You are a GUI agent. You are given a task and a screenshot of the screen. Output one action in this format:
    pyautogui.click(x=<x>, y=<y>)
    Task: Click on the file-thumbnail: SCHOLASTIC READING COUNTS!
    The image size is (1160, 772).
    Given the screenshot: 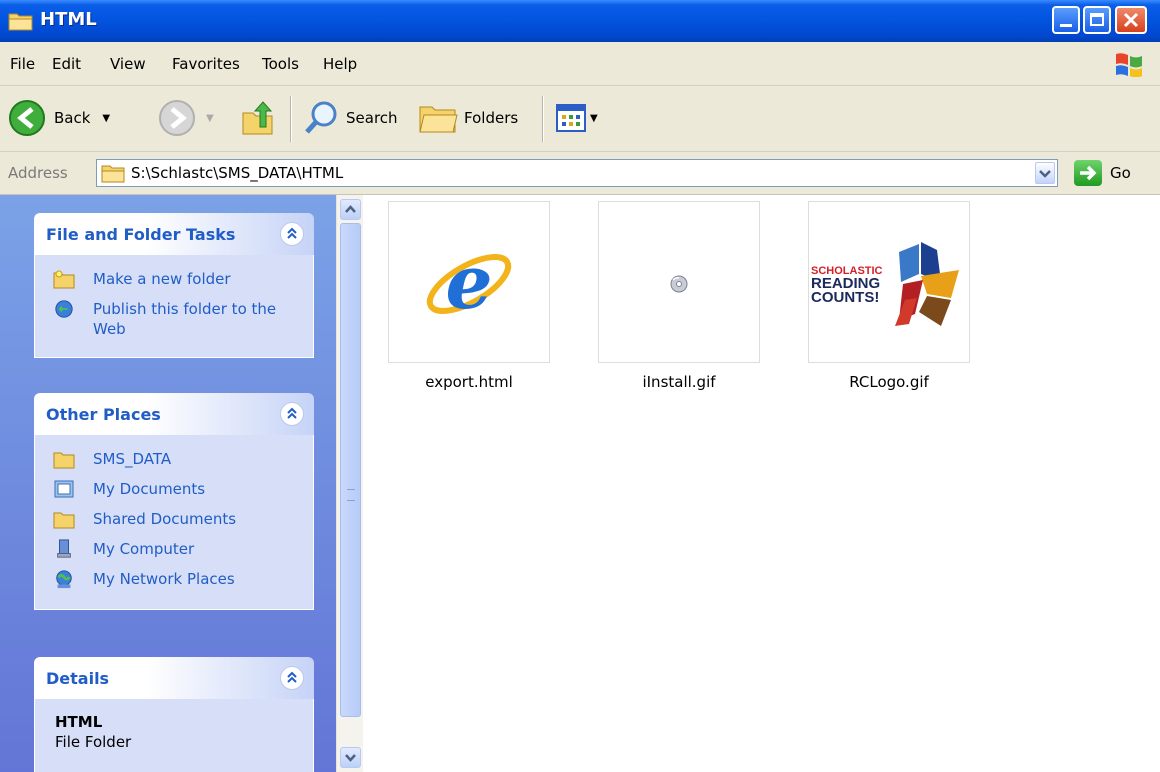 What is the action you would take?
    pyautogui.click(x=889, y=282)
    